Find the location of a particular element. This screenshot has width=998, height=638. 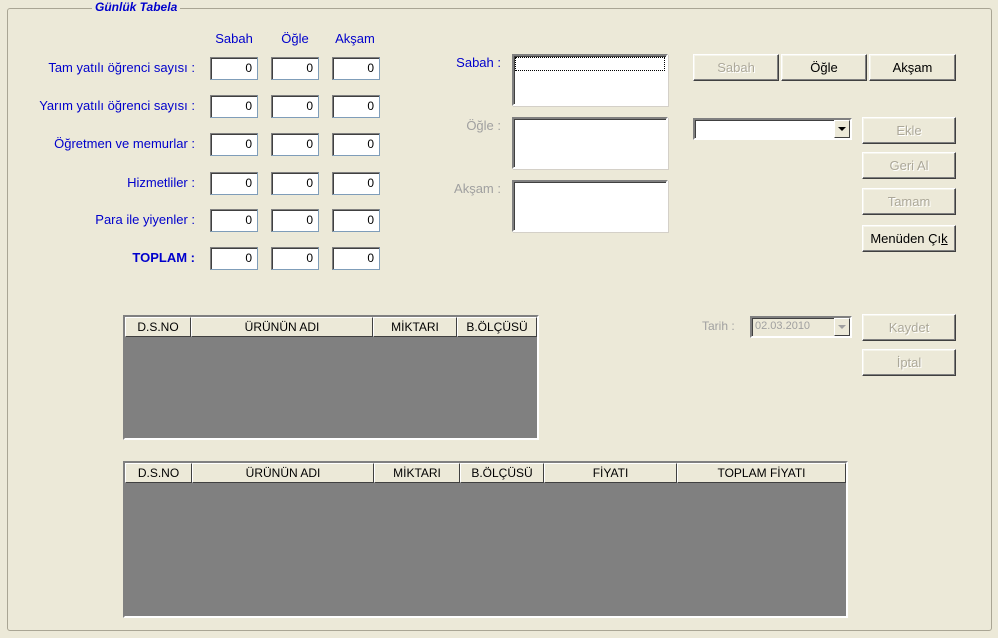

column-header-aksam: Akşam is located at coordinates (355, 38).